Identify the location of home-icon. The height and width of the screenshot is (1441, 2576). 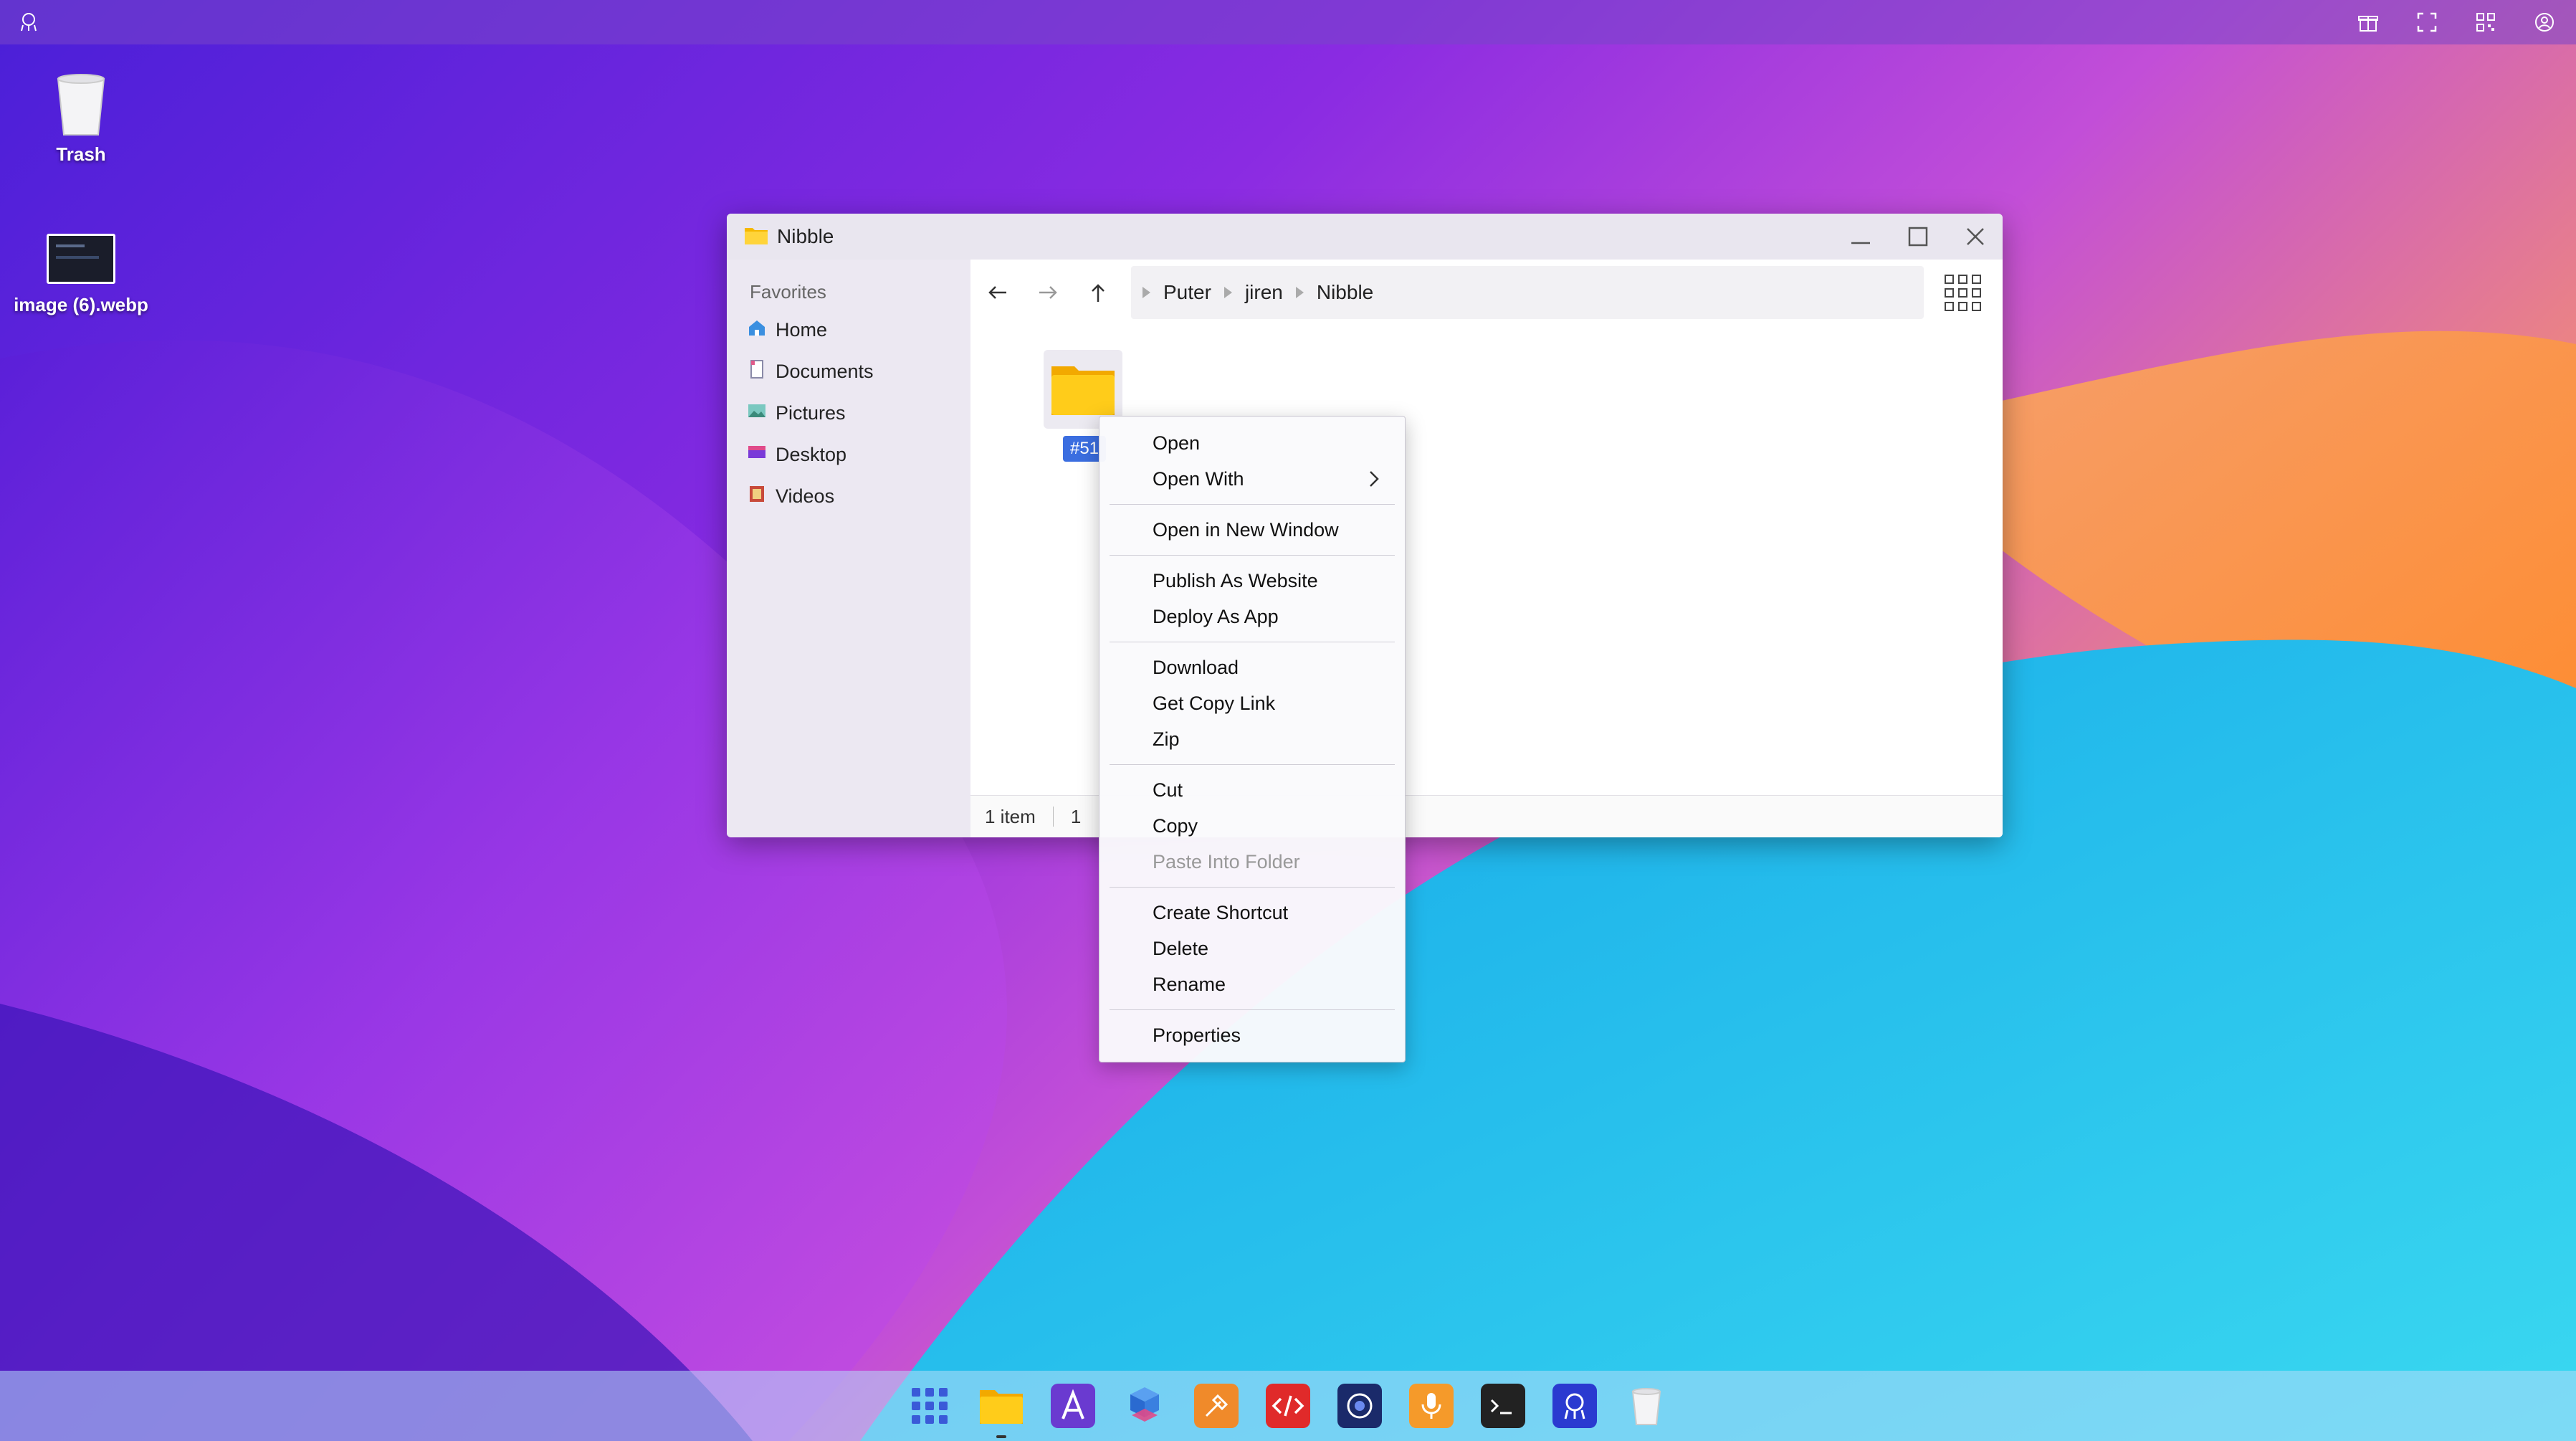
(757, 330).